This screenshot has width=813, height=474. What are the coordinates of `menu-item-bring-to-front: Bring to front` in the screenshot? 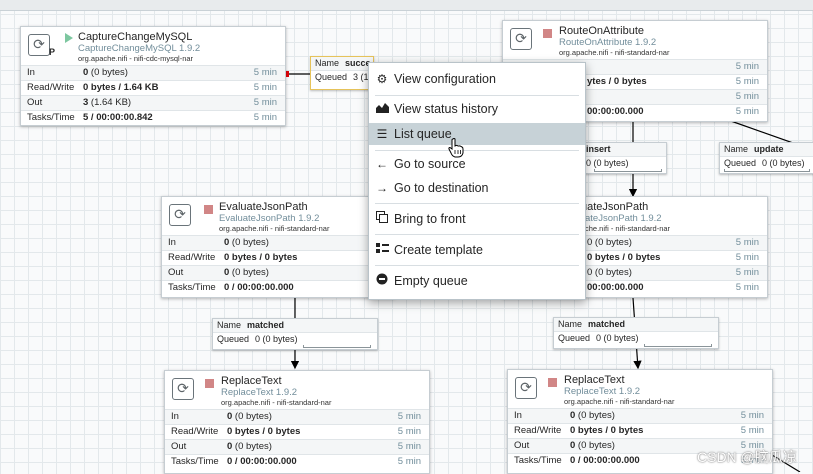 It's located at (477, 219).